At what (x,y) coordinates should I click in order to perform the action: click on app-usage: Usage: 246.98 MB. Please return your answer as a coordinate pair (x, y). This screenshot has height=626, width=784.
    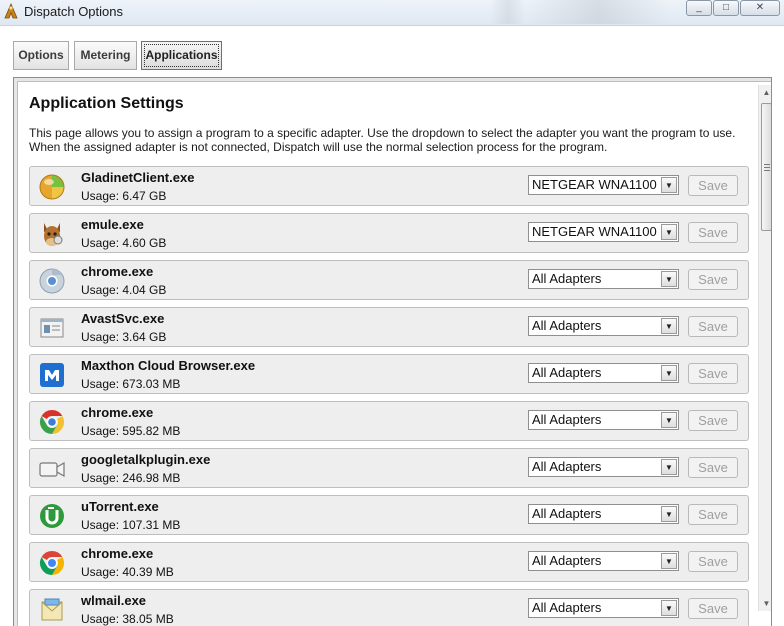
    Looking at the image, I should click on (131, 478).